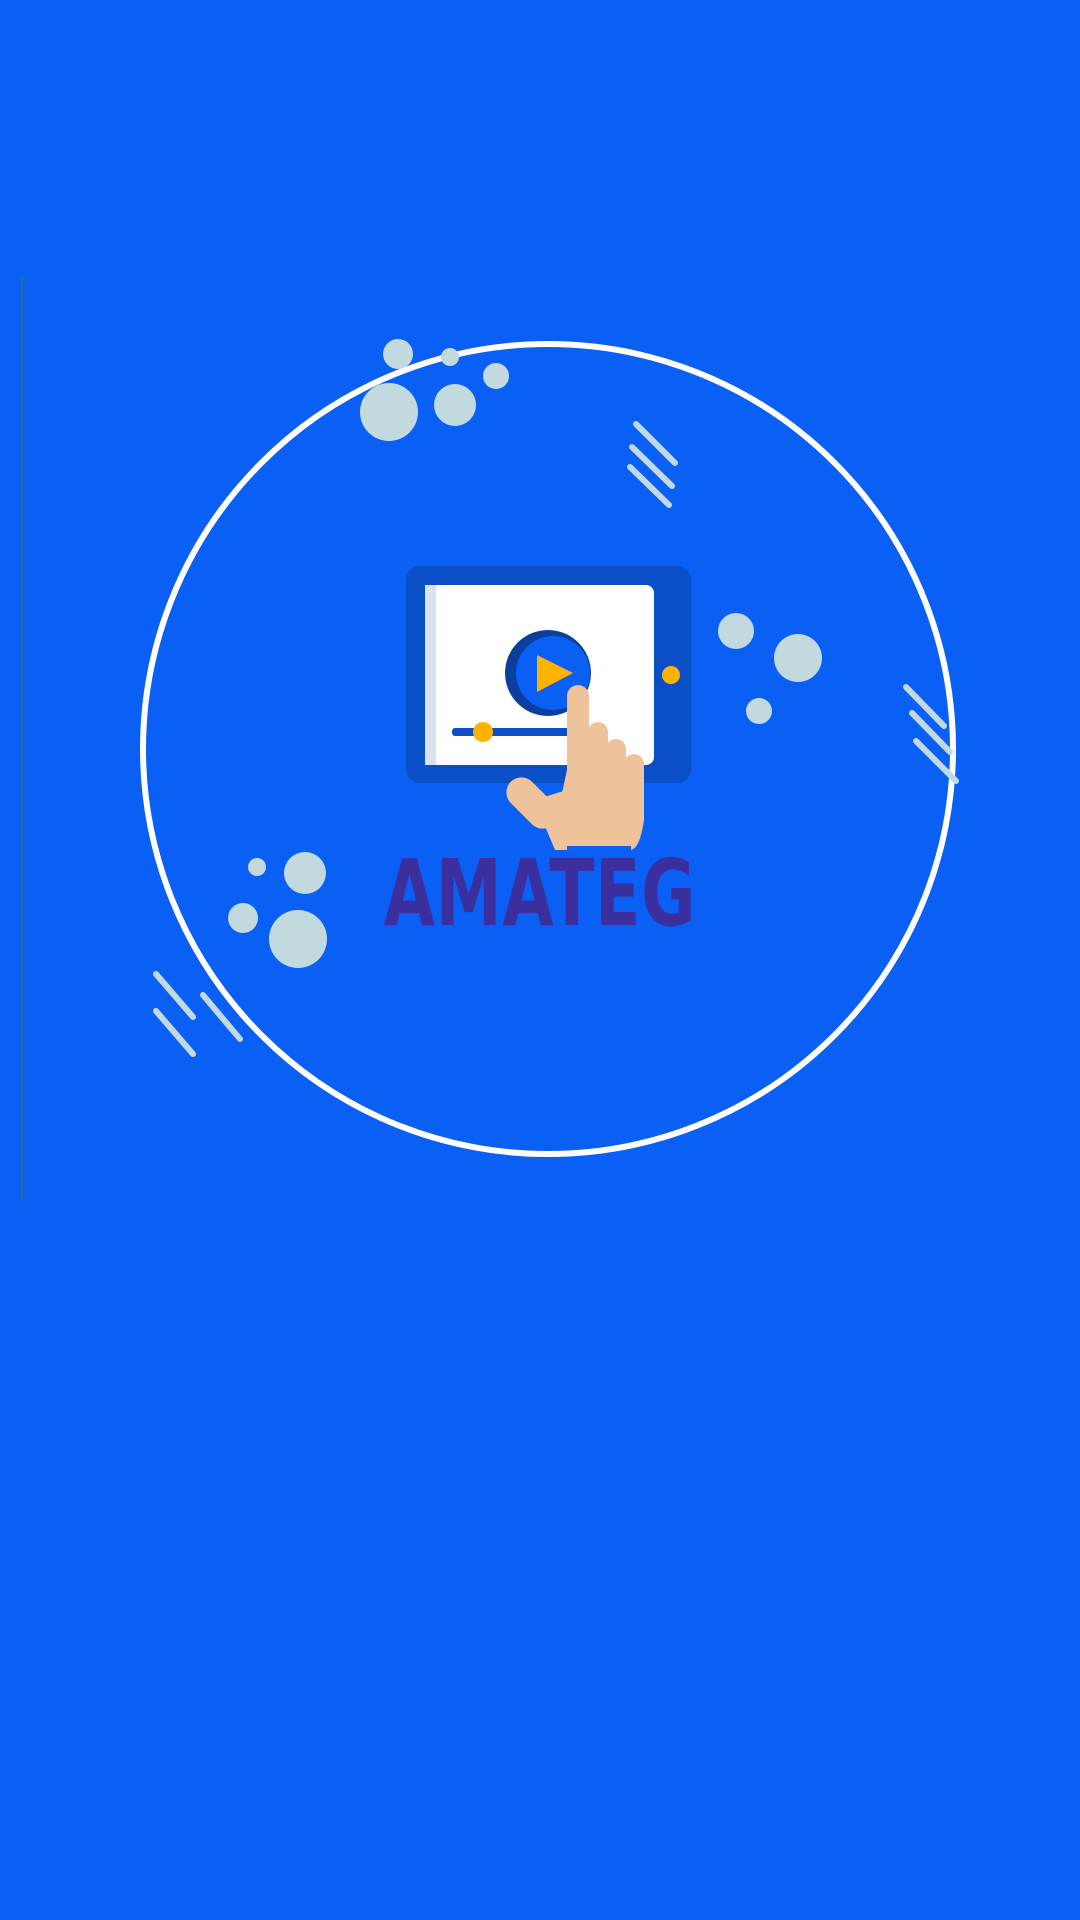 This screenshot has width=1080, height=1920. What do you see at coordinates (540, 893) in the screenshot?
I see `brand-name: AMATEG` at bounding box center [540, 893].